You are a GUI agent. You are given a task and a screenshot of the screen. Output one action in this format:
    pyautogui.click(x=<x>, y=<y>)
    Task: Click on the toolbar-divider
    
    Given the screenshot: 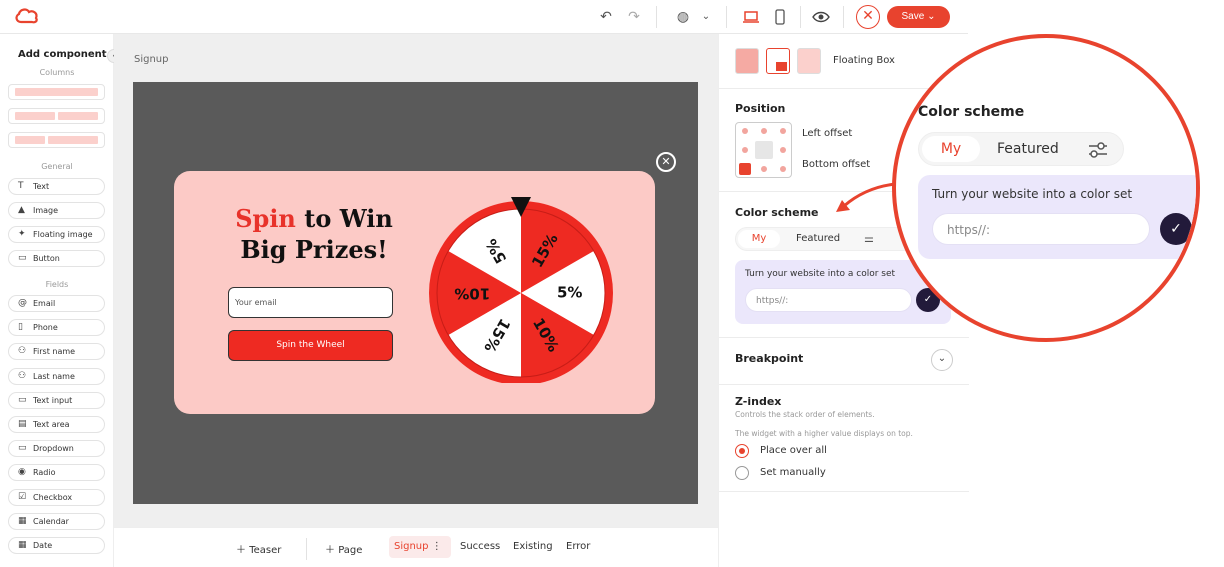 What is the action you would take?
    pyautogui.click(x=843, y=17)
    